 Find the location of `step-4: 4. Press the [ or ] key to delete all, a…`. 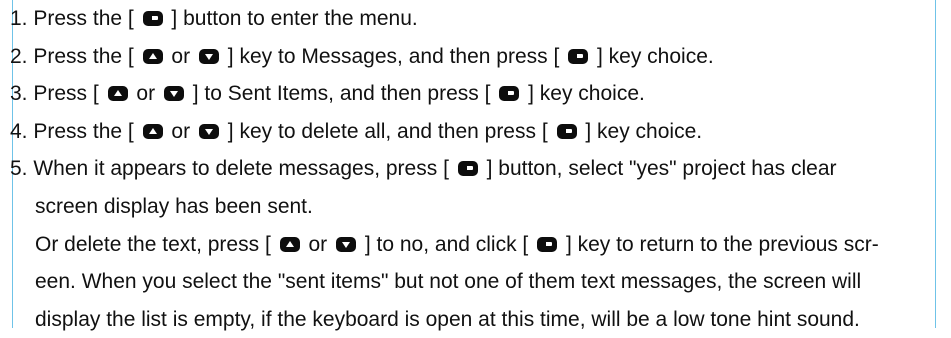

step-4: 4. Press the [ or ] key to delete all, a… is located at coordinates (480, 132).